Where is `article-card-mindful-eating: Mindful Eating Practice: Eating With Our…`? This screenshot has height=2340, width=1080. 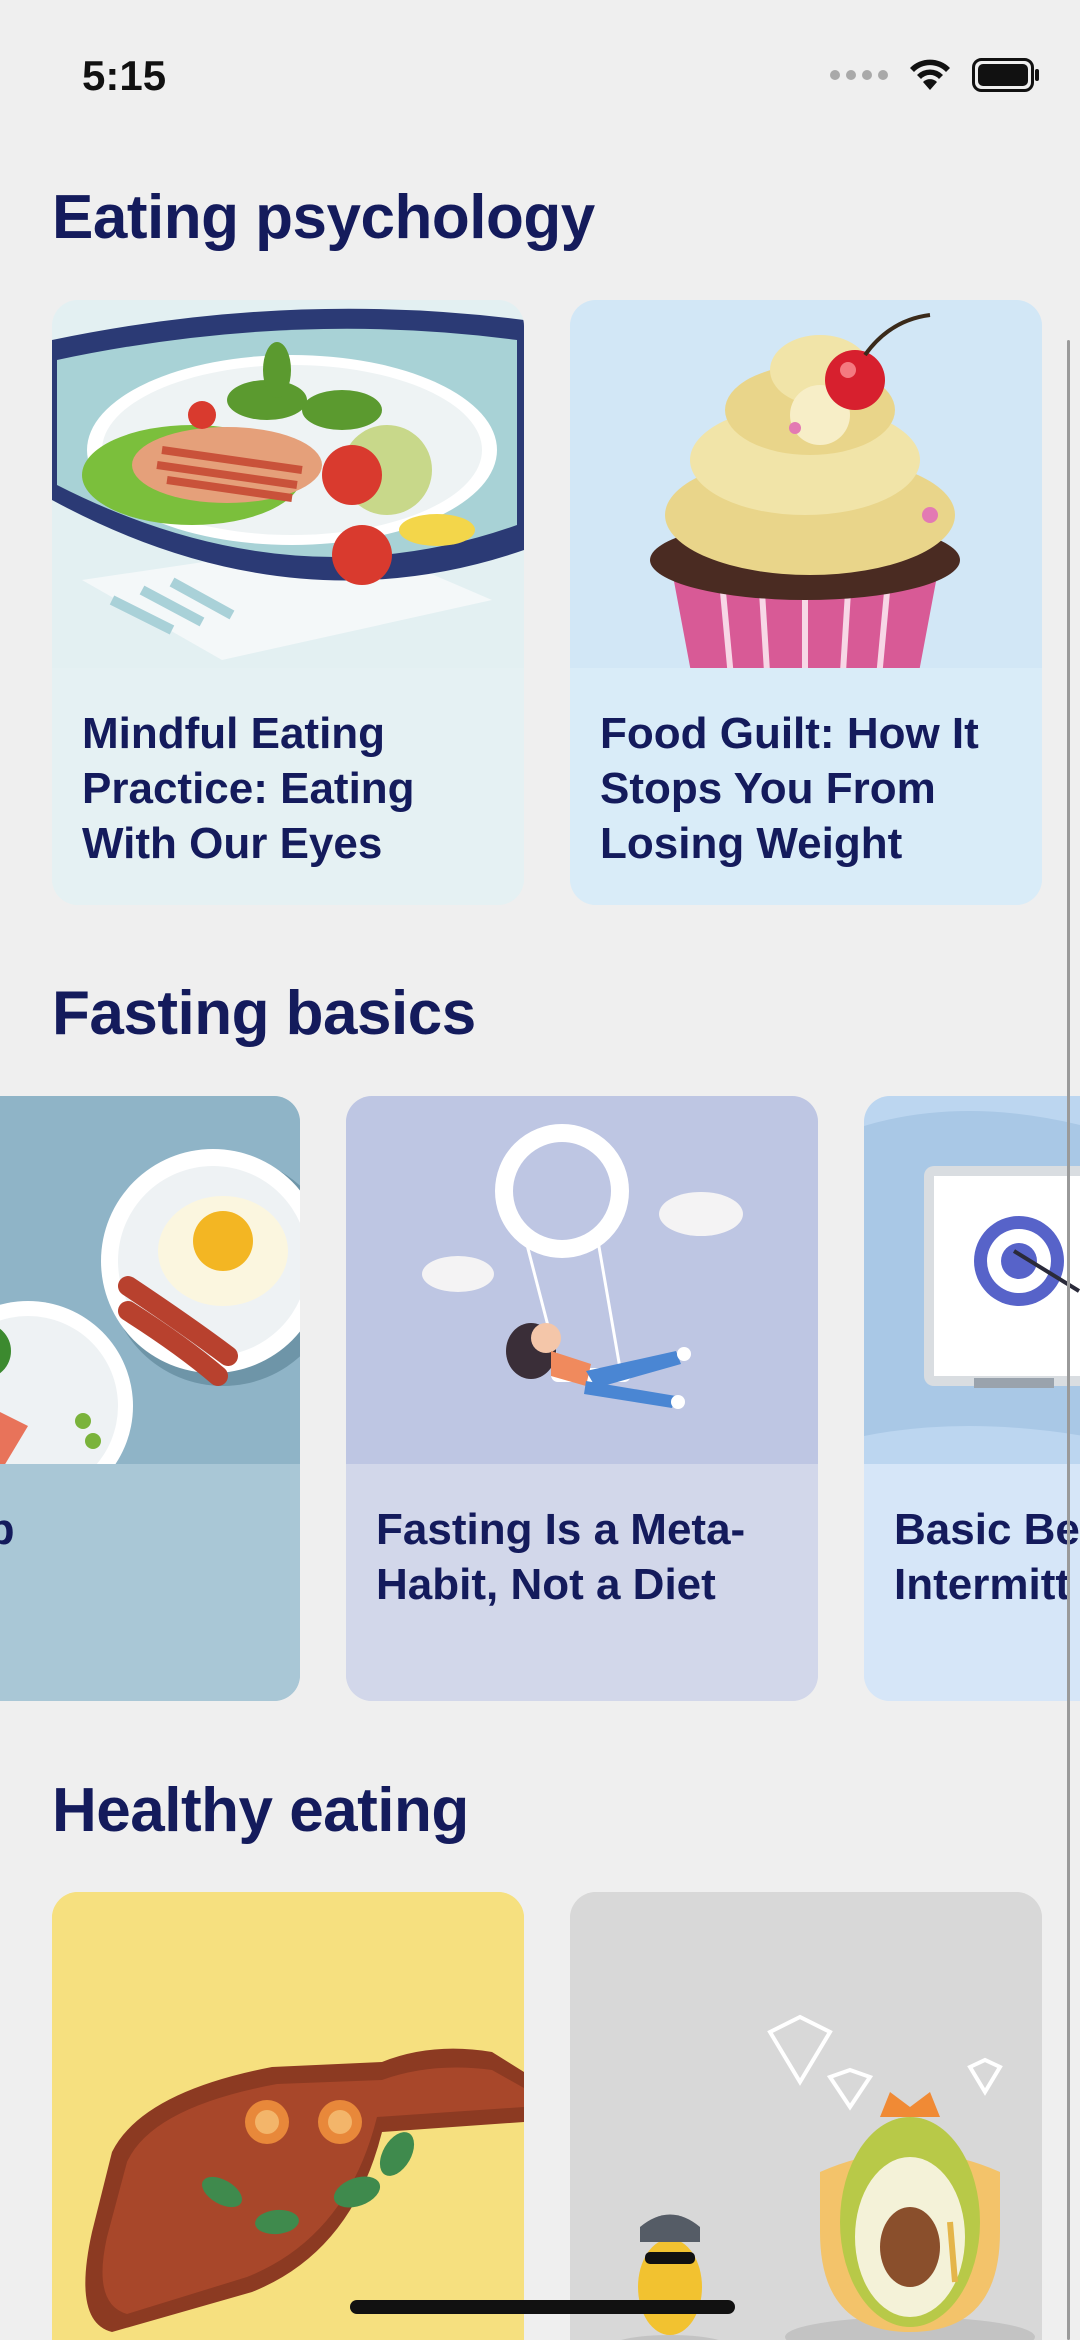
article-card-mindful-eating: Mindful Eating Practice: Eating With Our… is located at coordinates (288, 602).